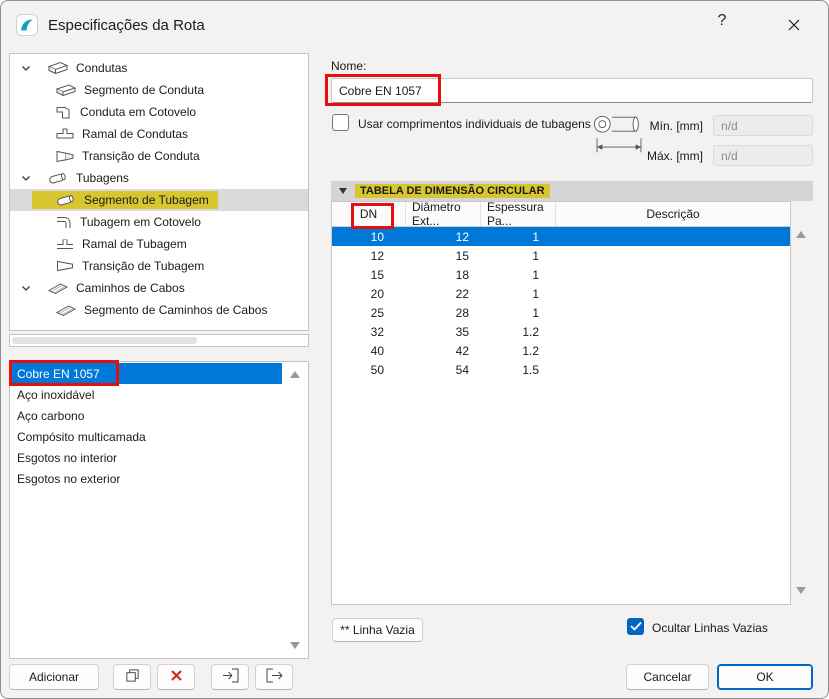 Image resolution: width=829 pixels, height=699 pixels. I want to click on tree-item-transicao-de-conduta: Transição de Conduta, so click(159, 156).